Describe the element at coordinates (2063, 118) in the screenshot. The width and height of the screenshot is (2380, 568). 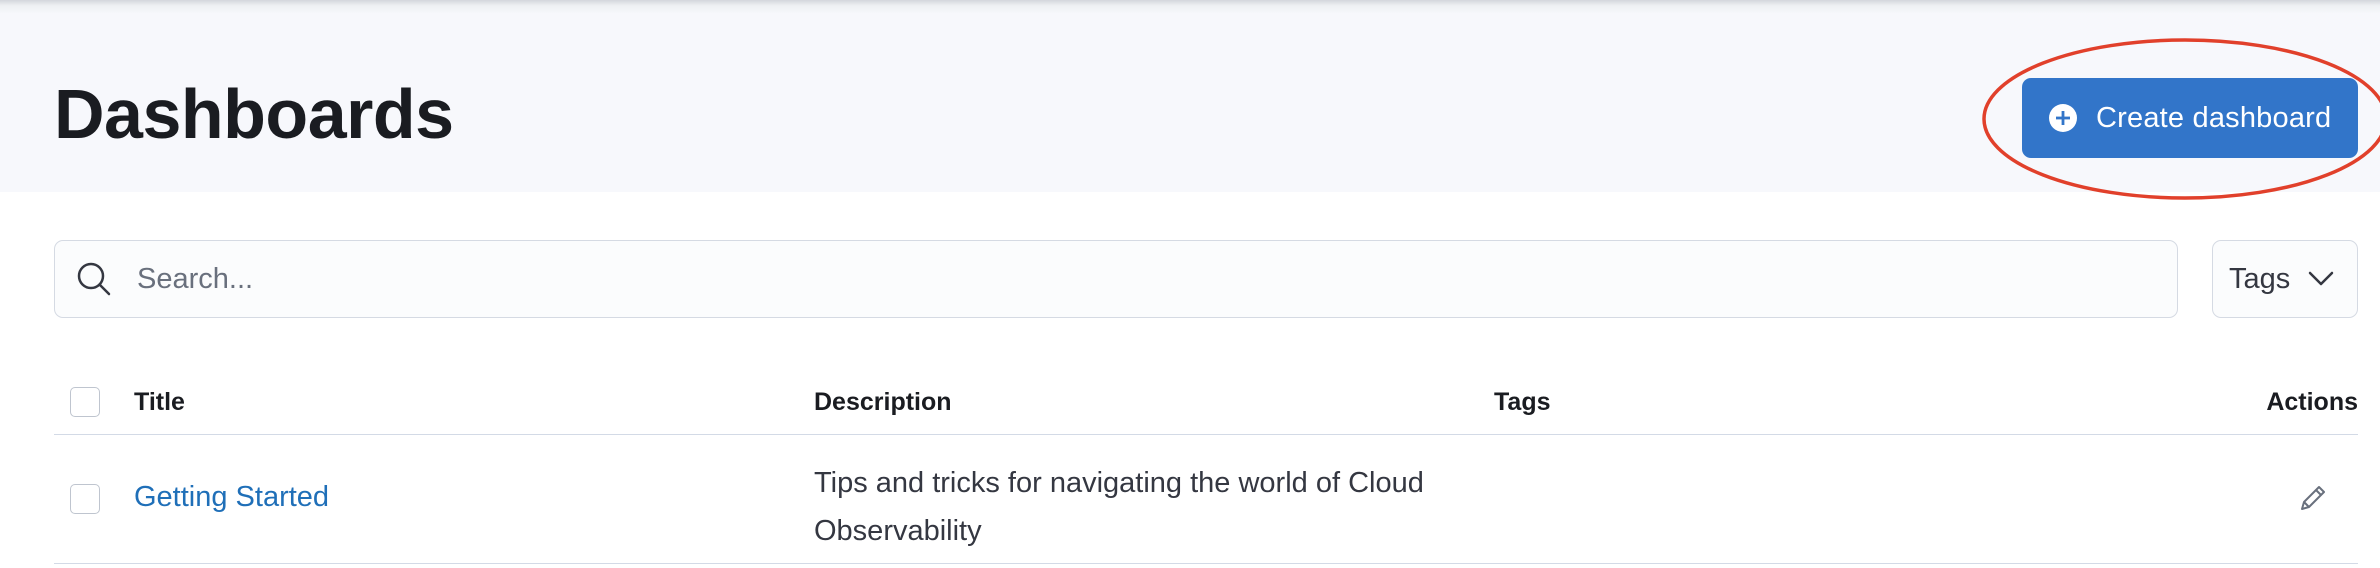
I see `plus-circle-icon` at that location.